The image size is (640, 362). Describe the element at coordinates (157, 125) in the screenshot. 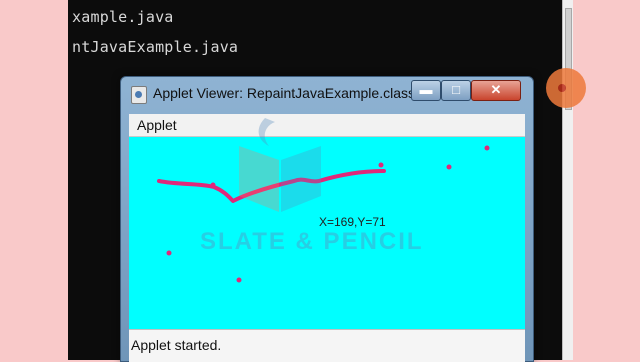

I see `menu-applet: Applet` at that location.